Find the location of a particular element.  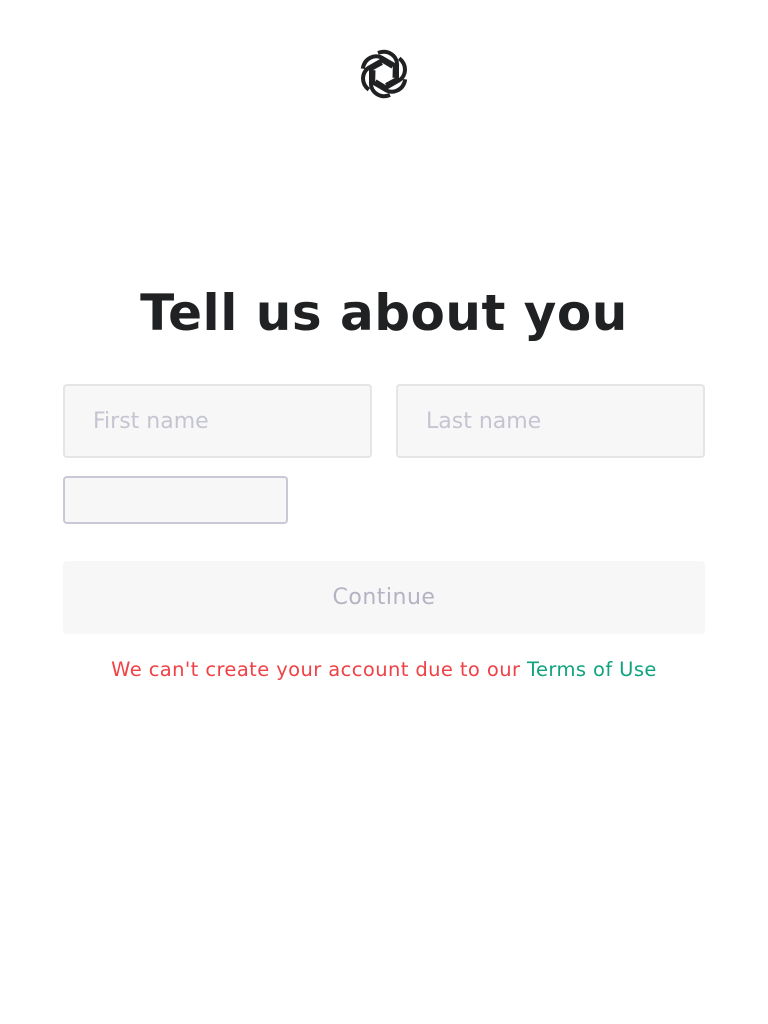

openai-logo-icon is located at coordinates (384, 74).